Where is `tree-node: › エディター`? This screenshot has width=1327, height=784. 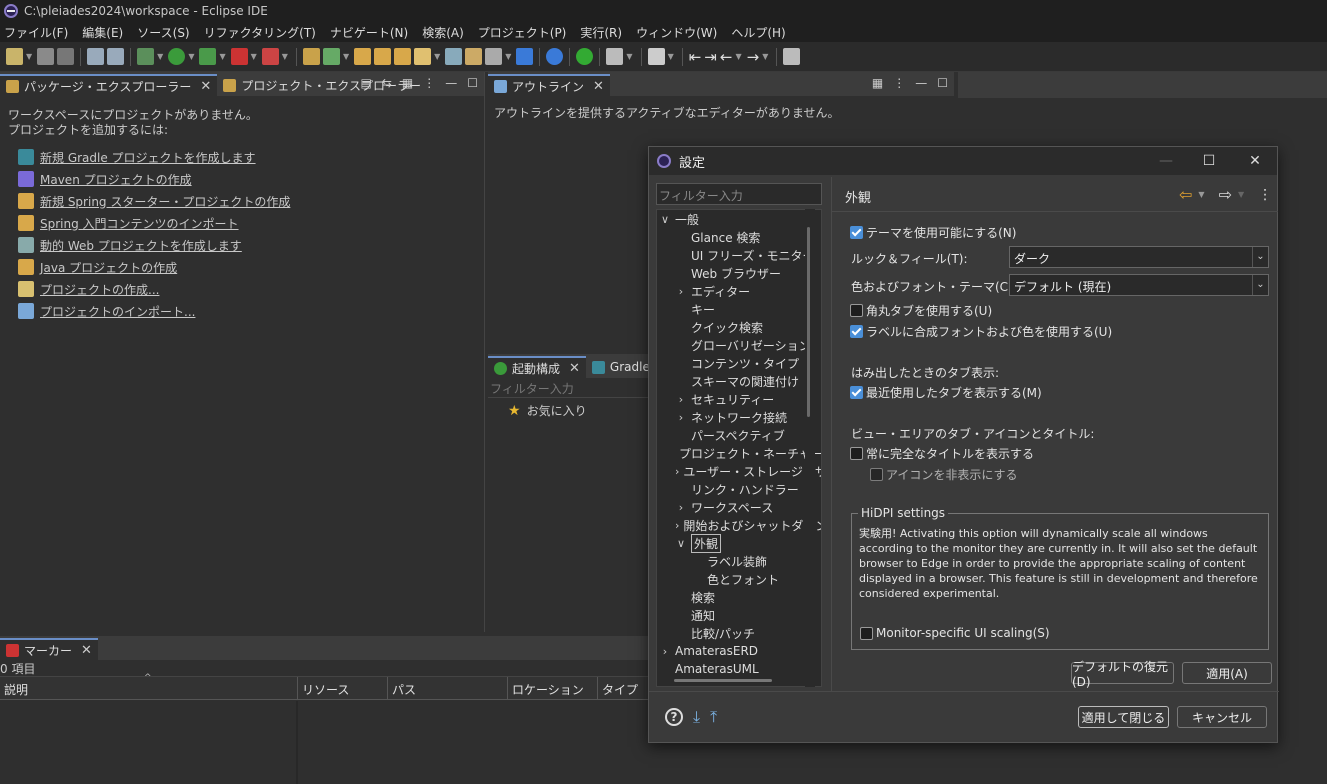 tree-node: › エディター is located at coordinates (739, 291).